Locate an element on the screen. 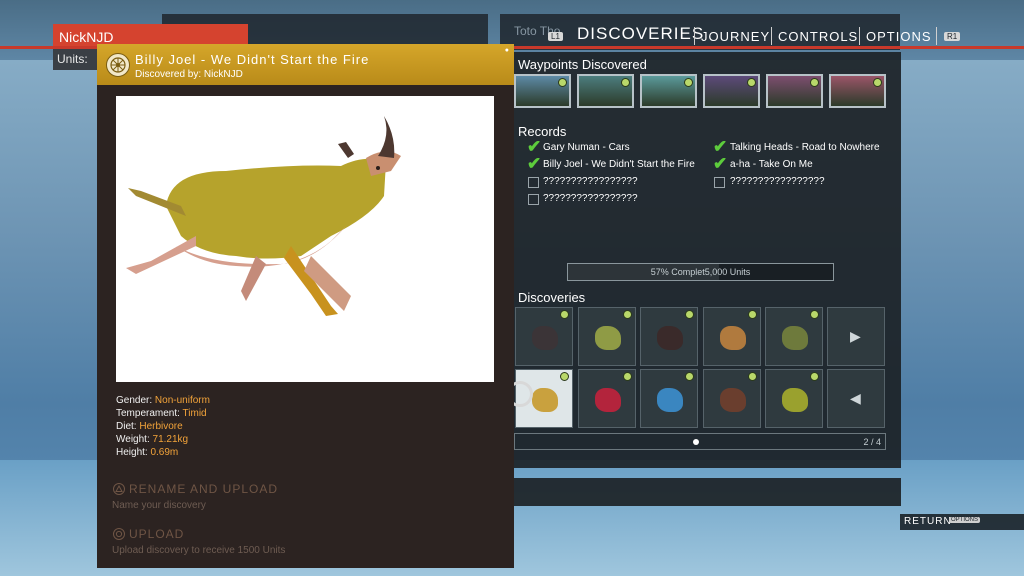 The image size is (1024, 576). stat-label: Weight: is located at coordinates (133, 439).